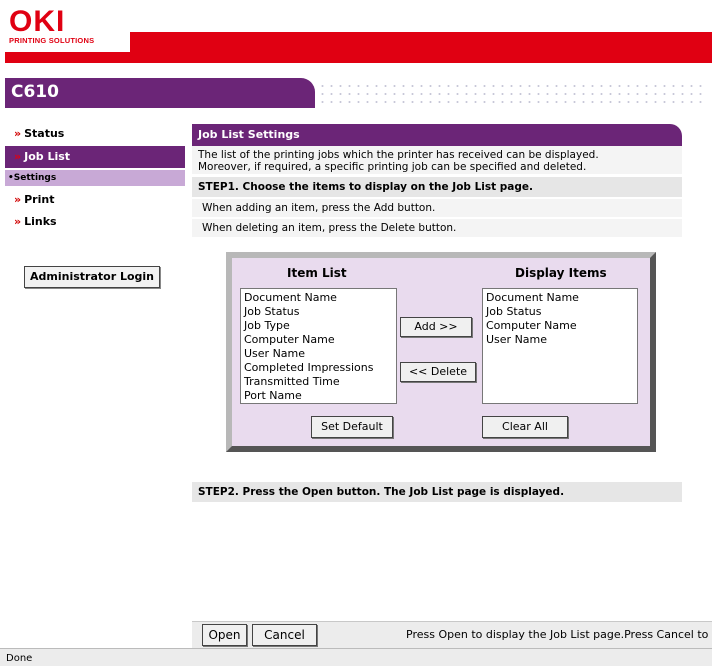  I want to click on model-name: C610, so click(35, 92).